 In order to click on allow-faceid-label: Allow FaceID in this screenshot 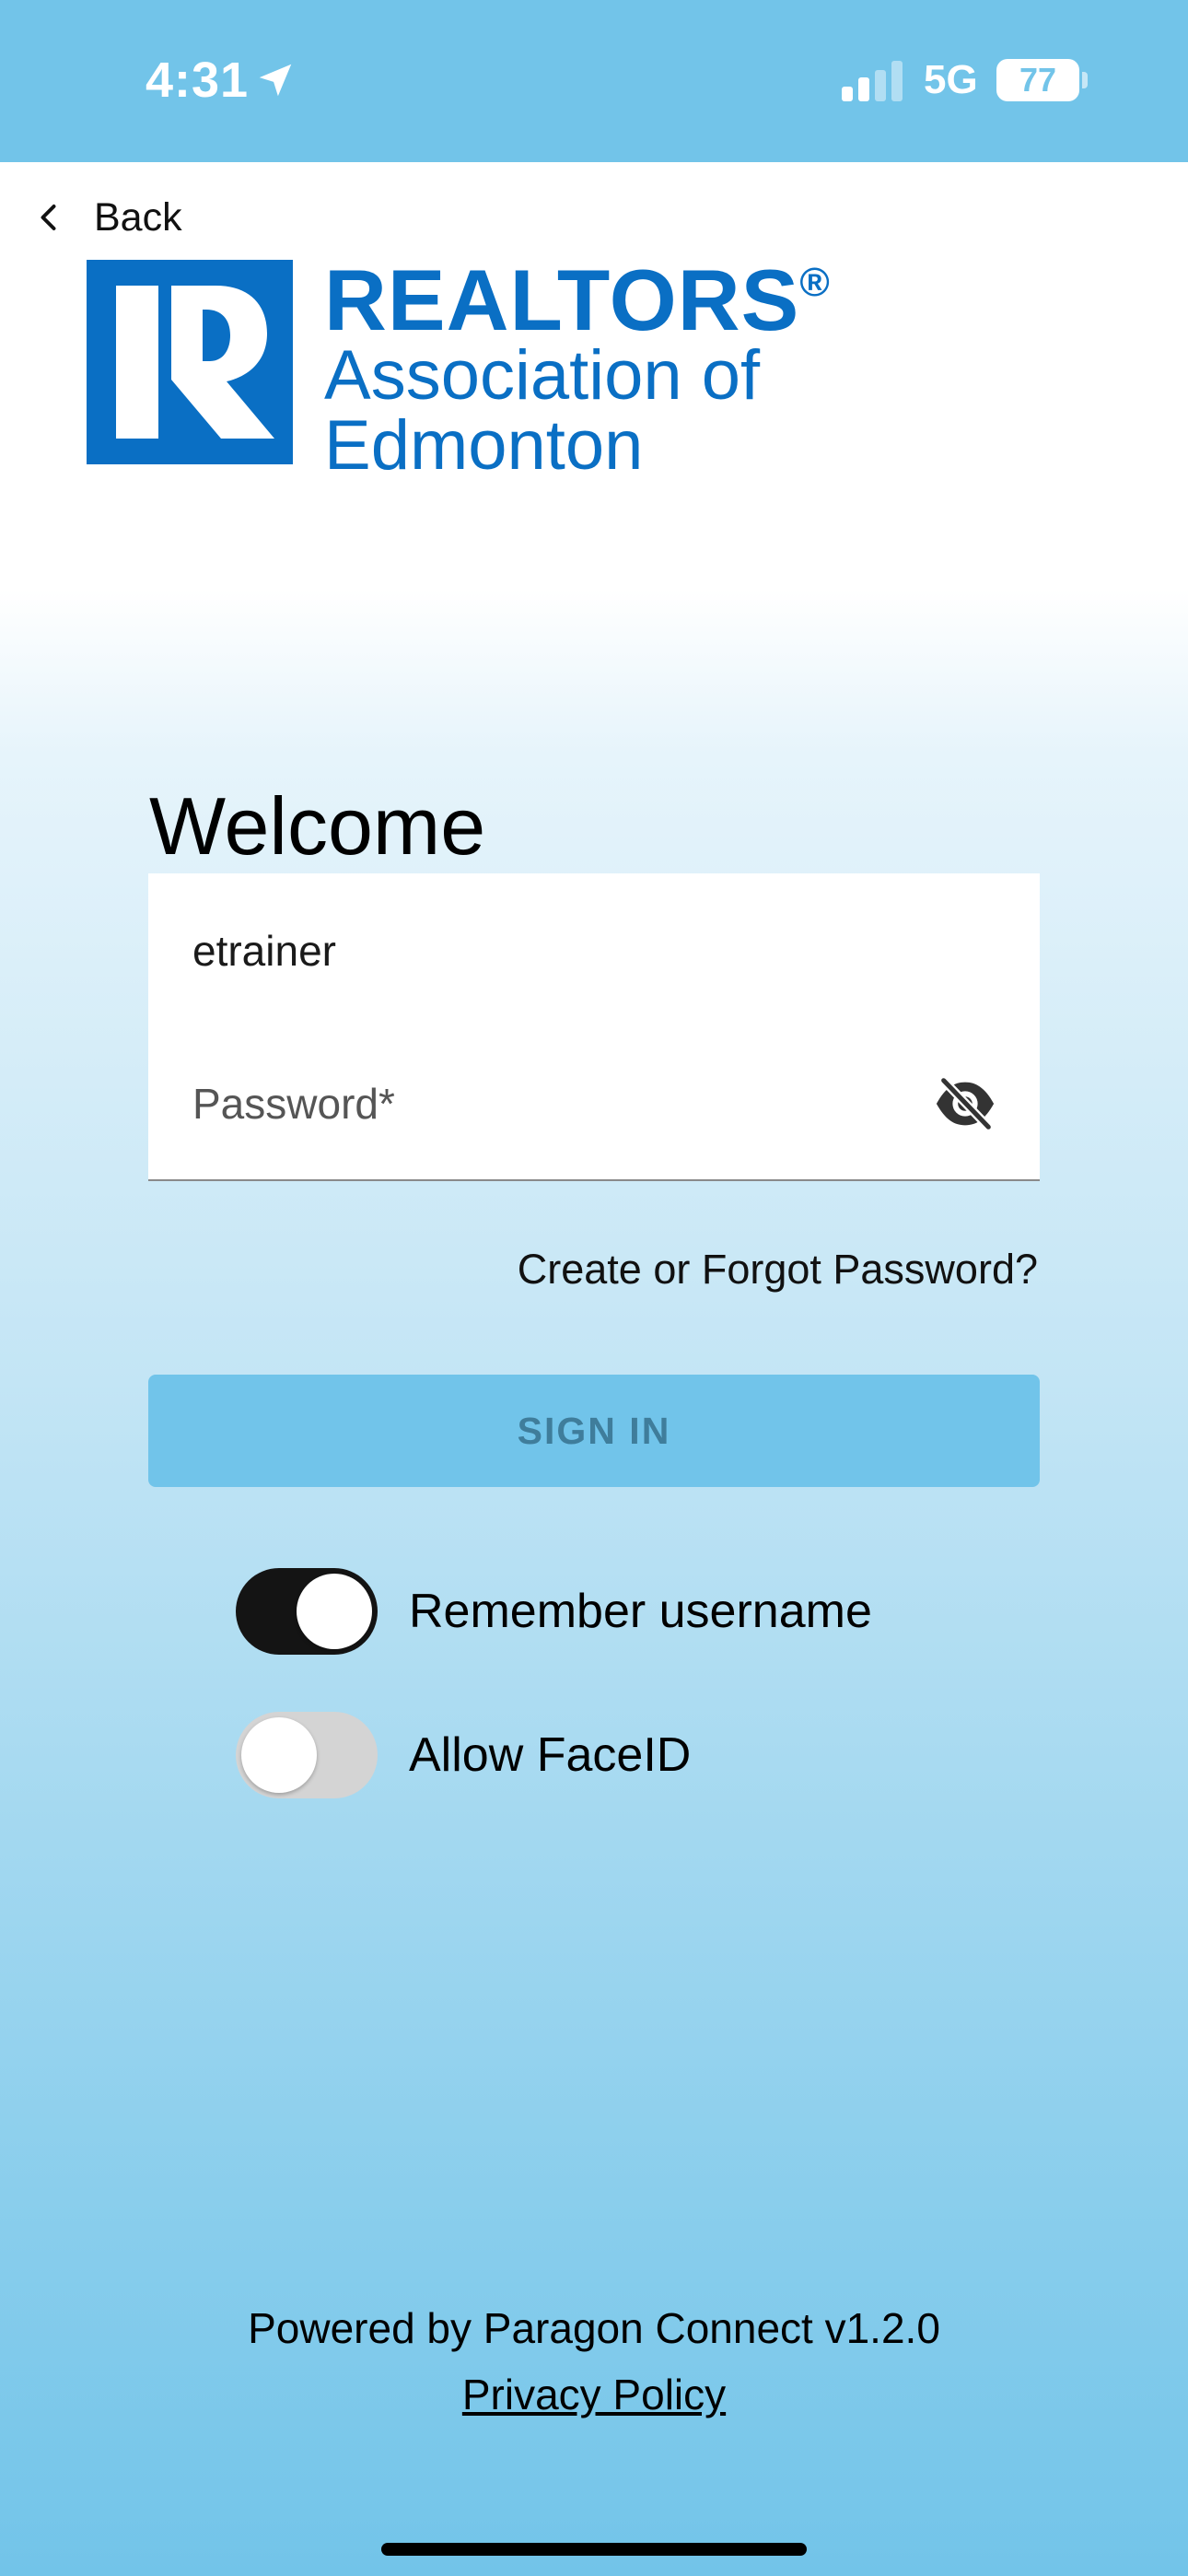, I will do `click(550, 1755)`.